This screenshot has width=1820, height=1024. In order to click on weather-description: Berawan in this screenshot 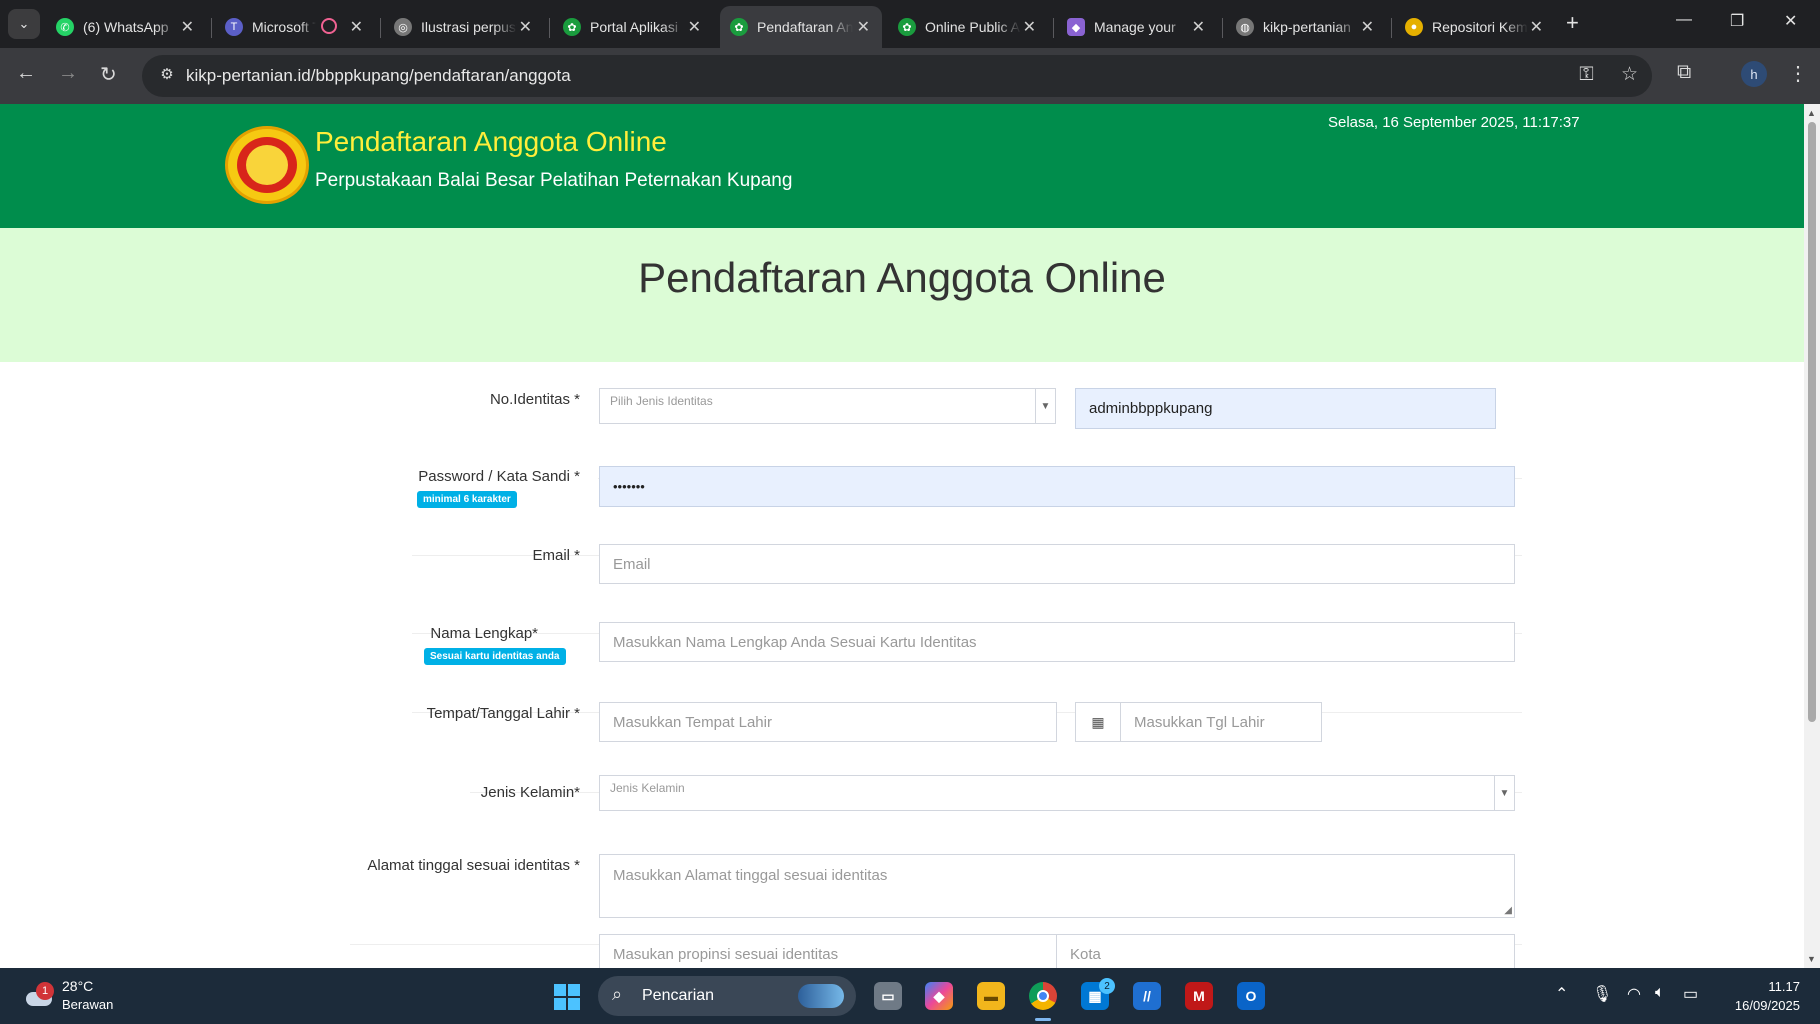, I will do `click(87, 1004)`.